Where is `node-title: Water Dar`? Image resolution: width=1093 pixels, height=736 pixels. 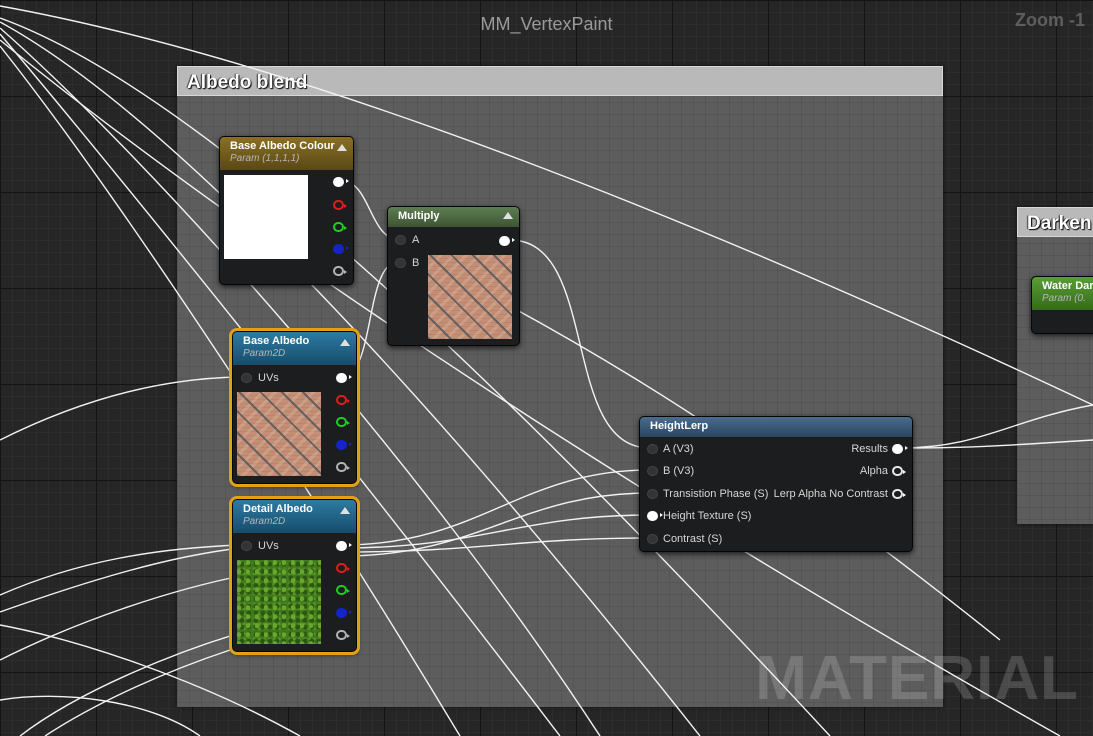 node-title: Water Dar is located at coordinates (1067, 286).